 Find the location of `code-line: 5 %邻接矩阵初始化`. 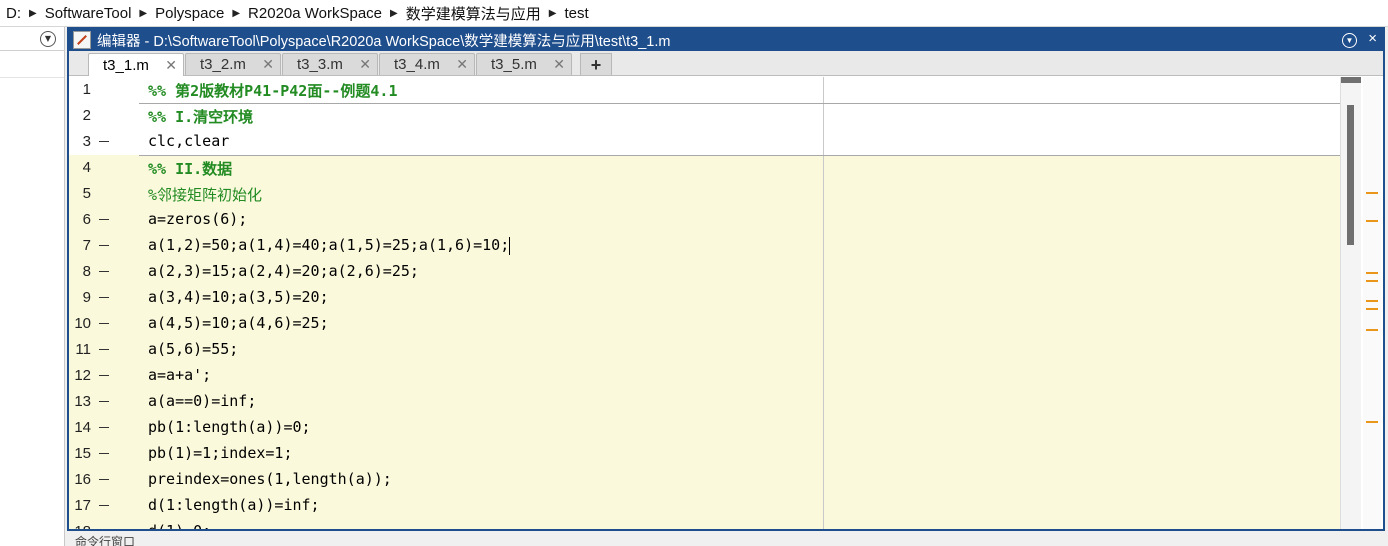

code-line: 5 %邻接矩阵初始化 is located at coordinates (707, 194).